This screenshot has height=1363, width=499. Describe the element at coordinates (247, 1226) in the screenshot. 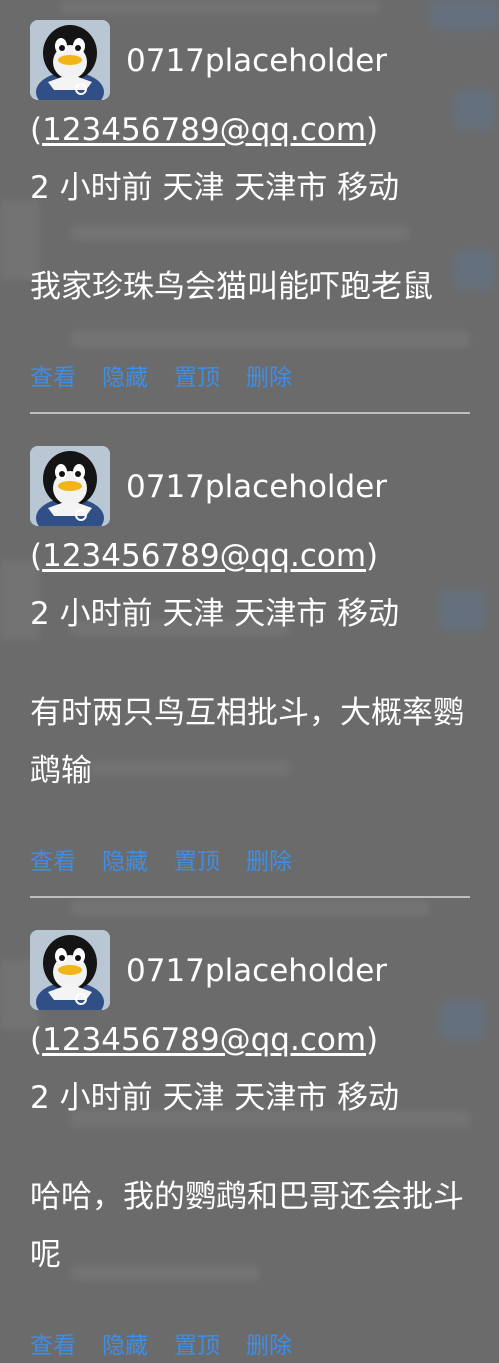

I see `comment-text: 哈哈，我的鹦鹉和巴哥还会批斗呢` at that location.